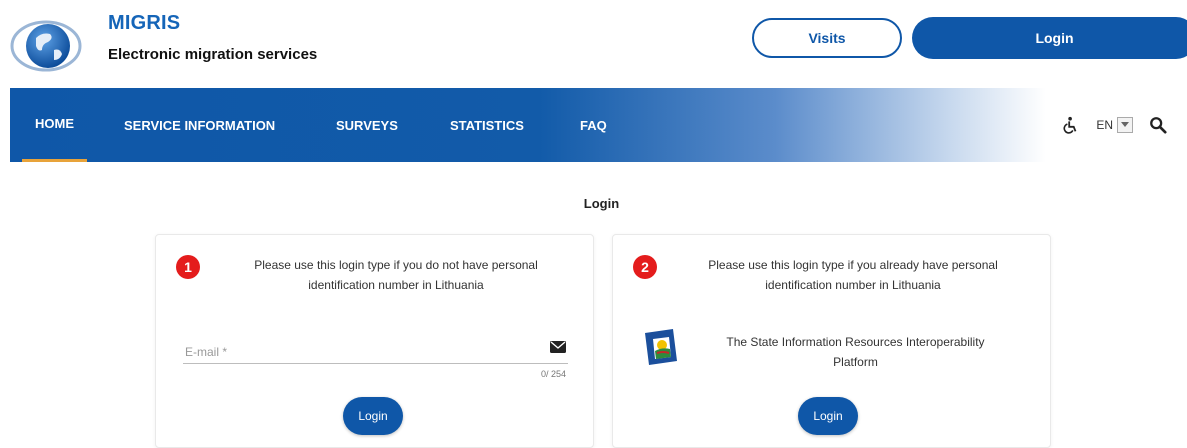 This screenshot has height=448, width=1187. Describe the element at coordinates (199, 125) in the screenshot. I see `nav-item-service-information: SERVICE INFORMATION` at that location.